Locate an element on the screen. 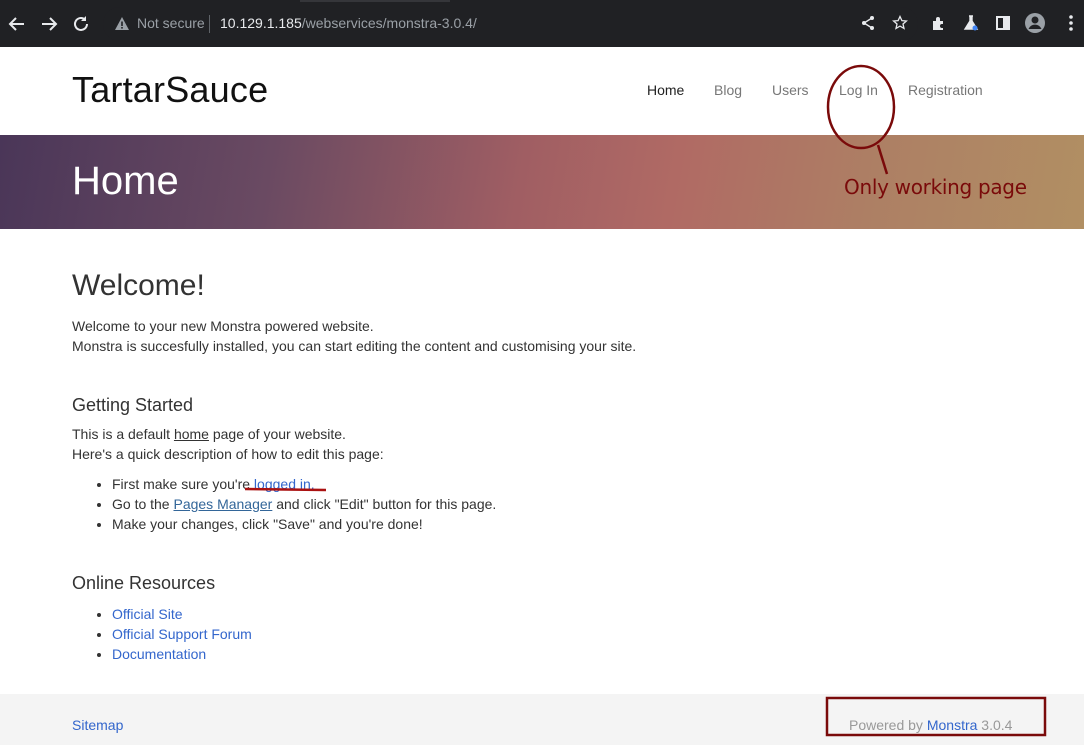 Image resolution: width=1084 pixels, height=745 pixels. security-label: Not secure is located at coordinates (171, 23).